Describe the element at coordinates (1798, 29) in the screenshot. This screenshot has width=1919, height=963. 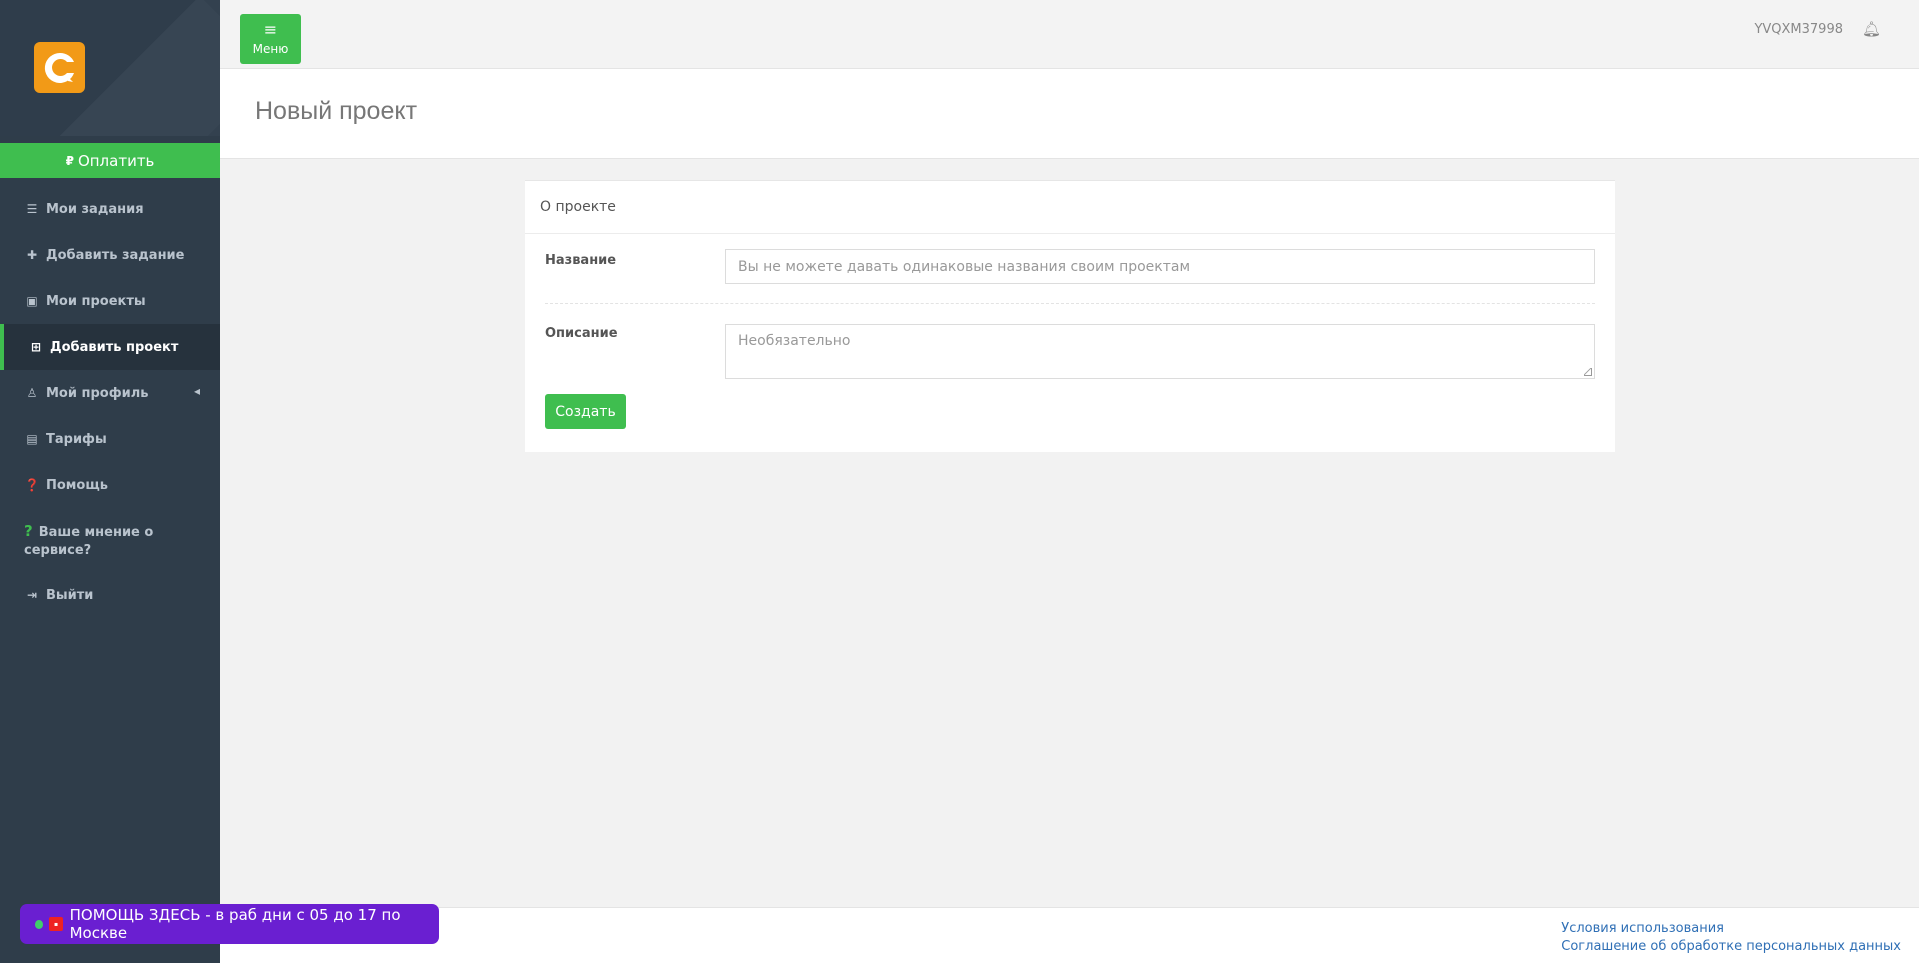
I see `username: YVQXM37998` at that location.